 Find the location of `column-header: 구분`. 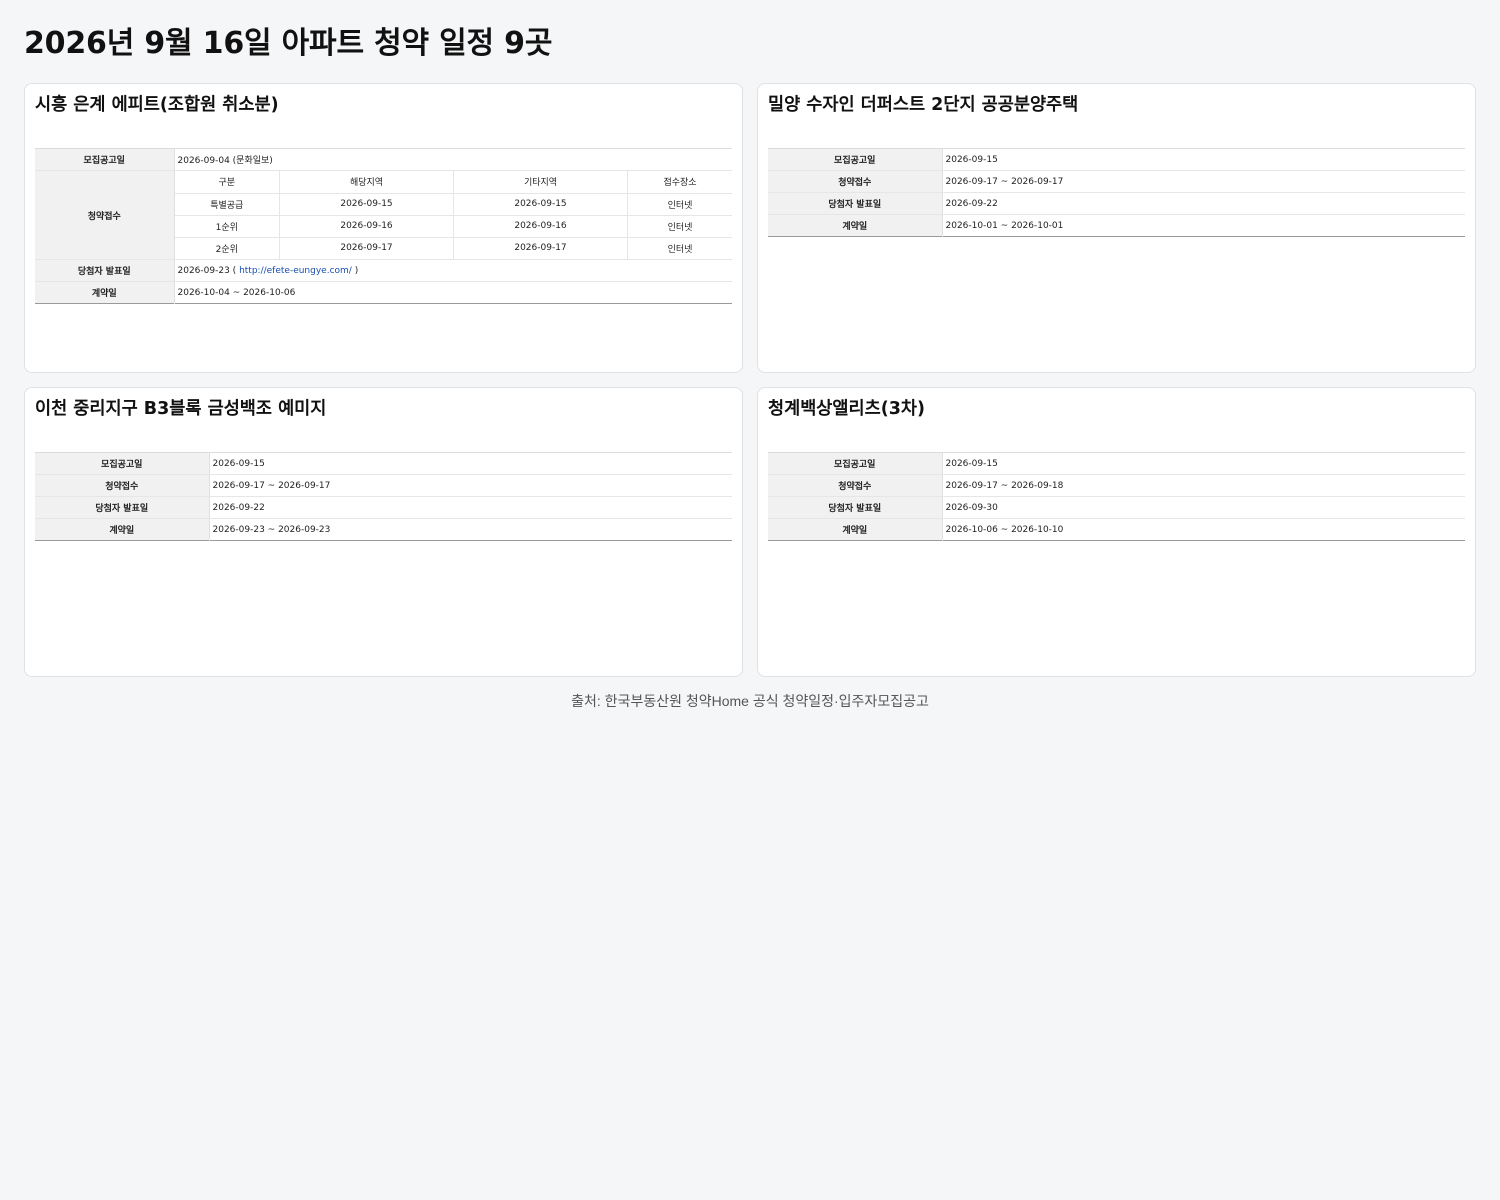

column-header: 구분 is located at coordinates (227, 182).